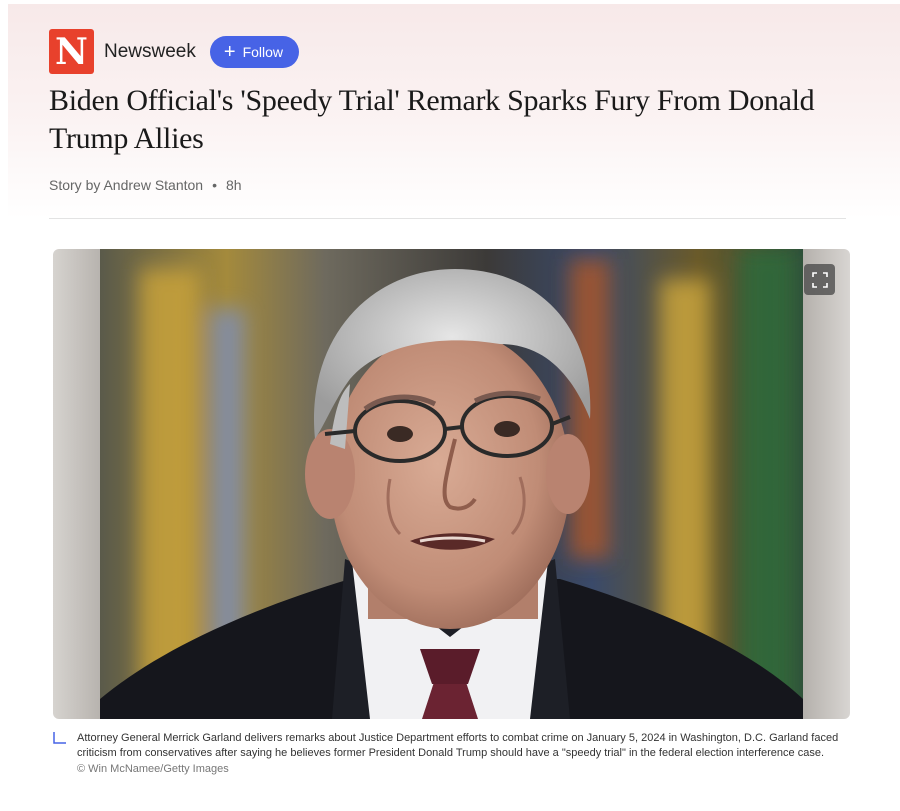 The height and width of the screenshot is (811, 900). I want to click on newsweek-logo: N, so click(71, 51).